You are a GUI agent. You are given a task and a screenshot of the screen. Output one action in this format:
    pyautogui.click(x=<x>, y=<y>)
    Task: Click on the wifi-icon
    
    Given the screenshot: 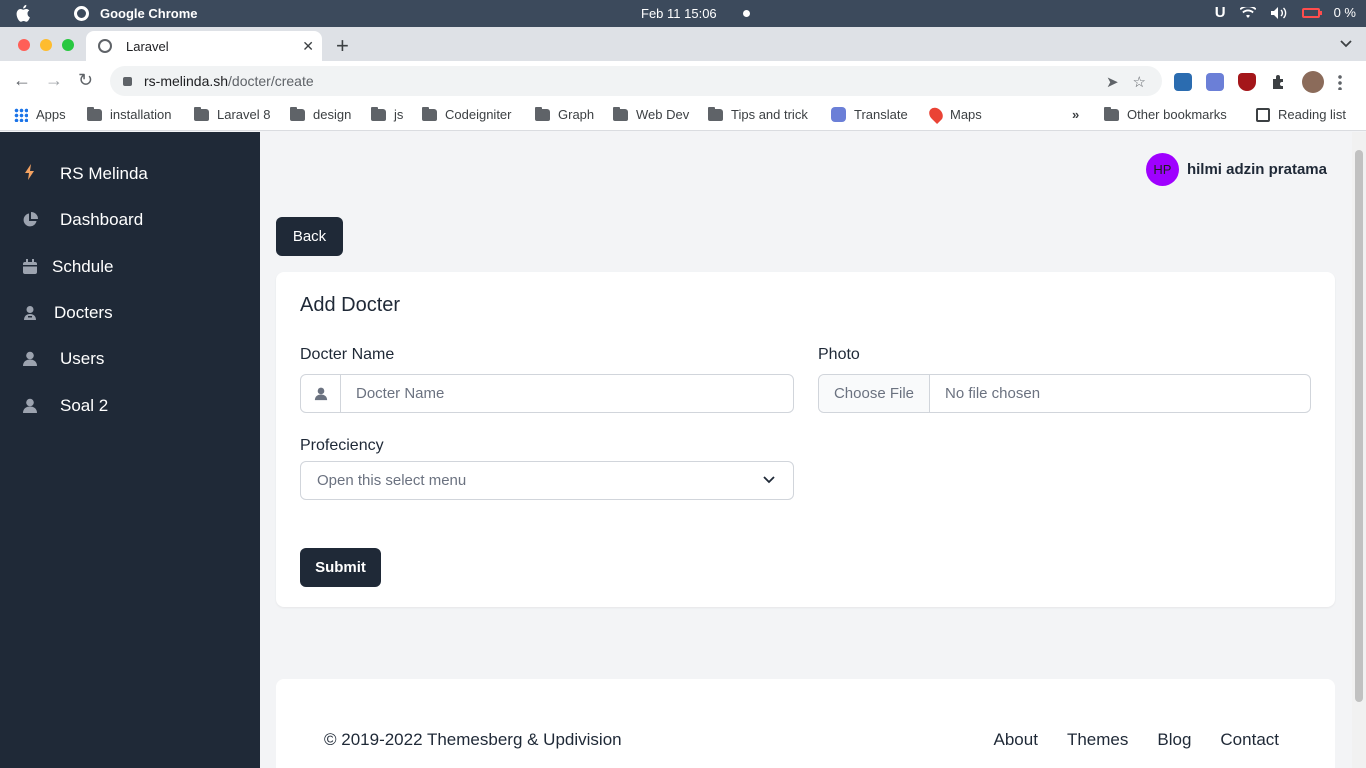 What is the action you would take?
    pyautogui.click(x=1247, y=12)
    